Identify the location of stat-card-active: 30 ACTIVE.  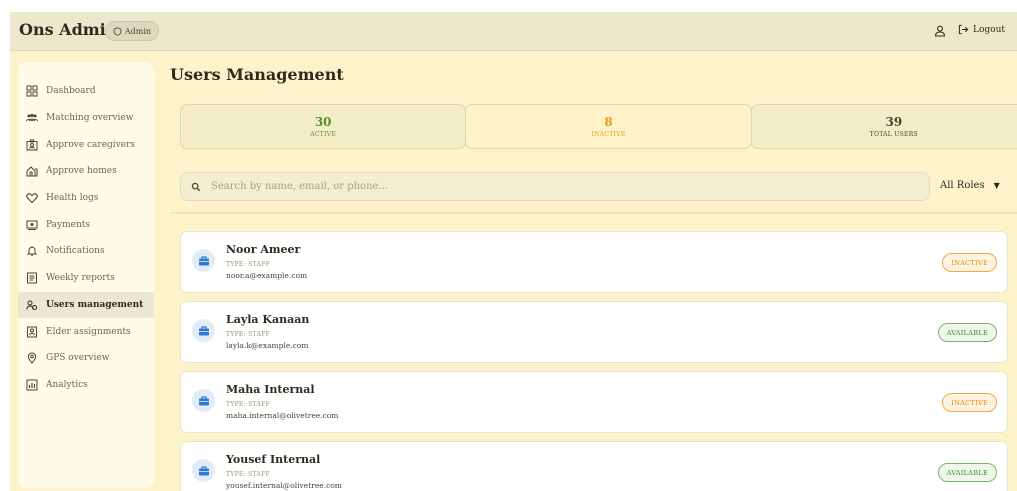
(323, 126).